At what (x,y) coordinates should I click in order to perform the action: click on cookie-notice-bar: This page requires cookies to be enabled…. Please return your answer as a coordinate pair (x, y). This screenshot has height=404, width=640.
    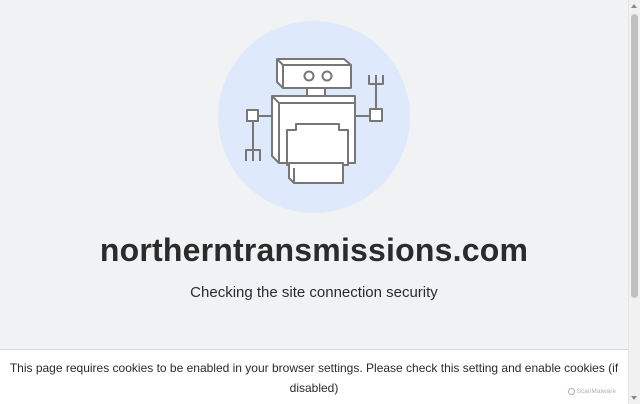
    Looking at the image, I should click on (314, 376).